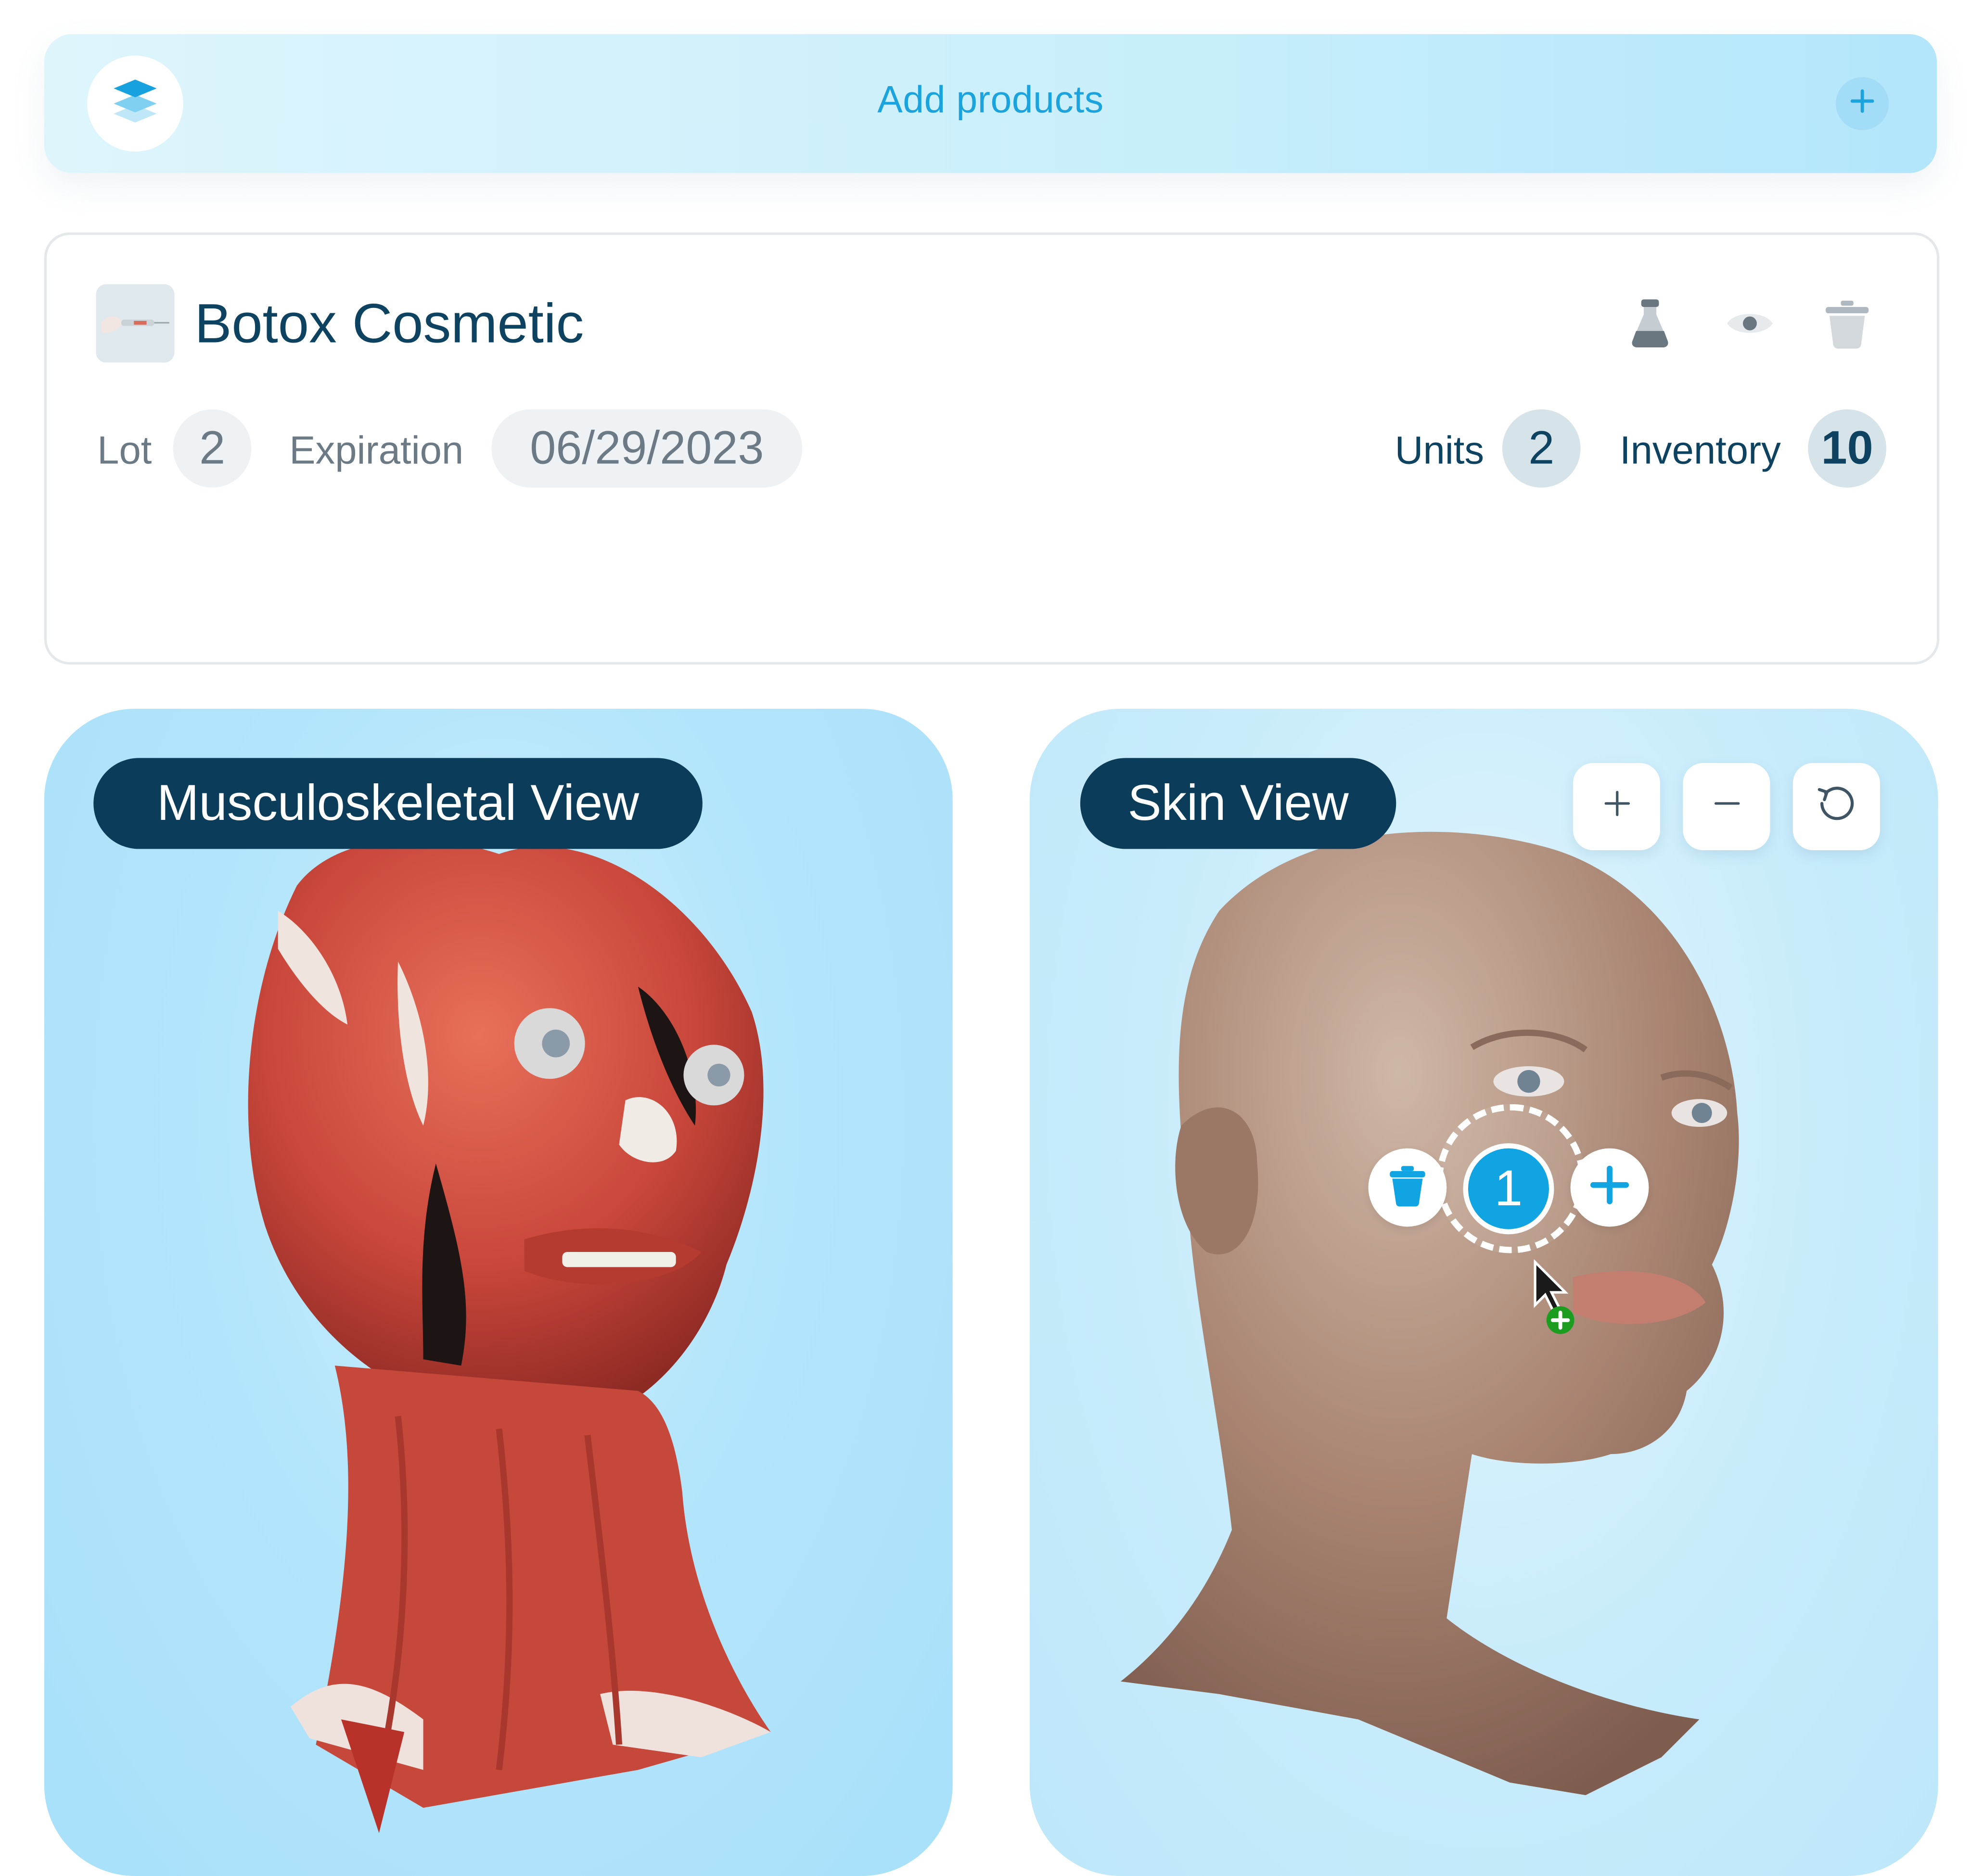 Image resolution: width=1971 pixels, height=1876 pixels. What do you see at coordinates (990, 100) in the screenshot?
I see `add-products-label: Add products` at bounding box center [990, 100].